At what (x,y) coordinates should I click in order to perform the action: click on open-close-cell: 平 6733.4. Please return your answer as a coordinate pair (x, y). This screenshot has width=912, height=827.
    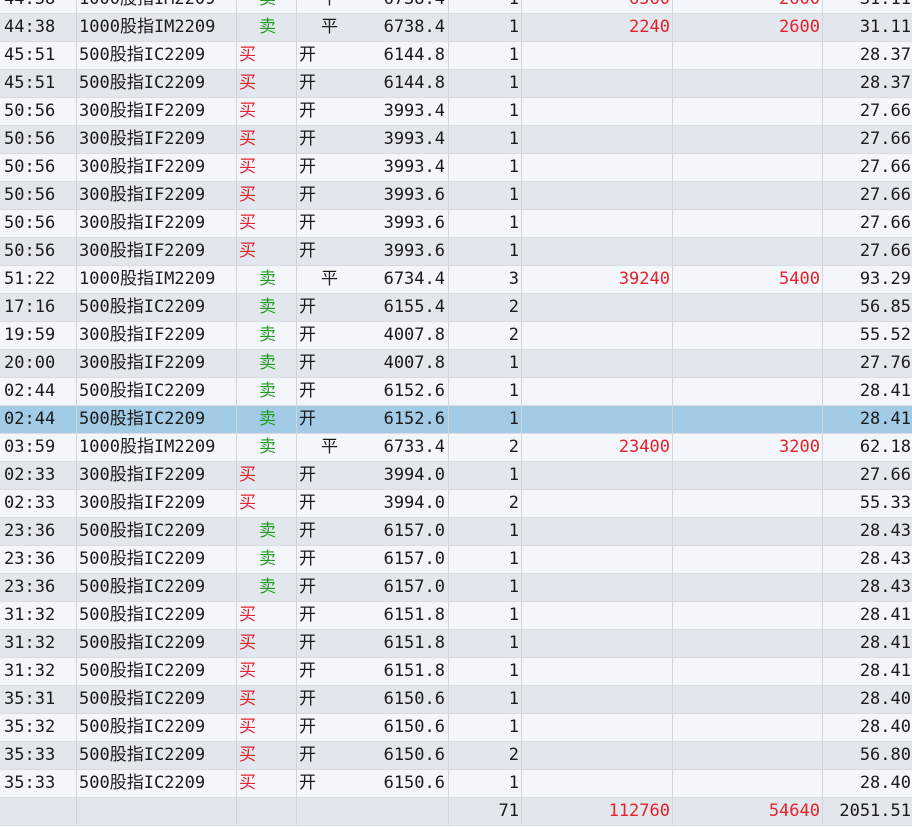
    Looking at the image, I should click on (373, 447).